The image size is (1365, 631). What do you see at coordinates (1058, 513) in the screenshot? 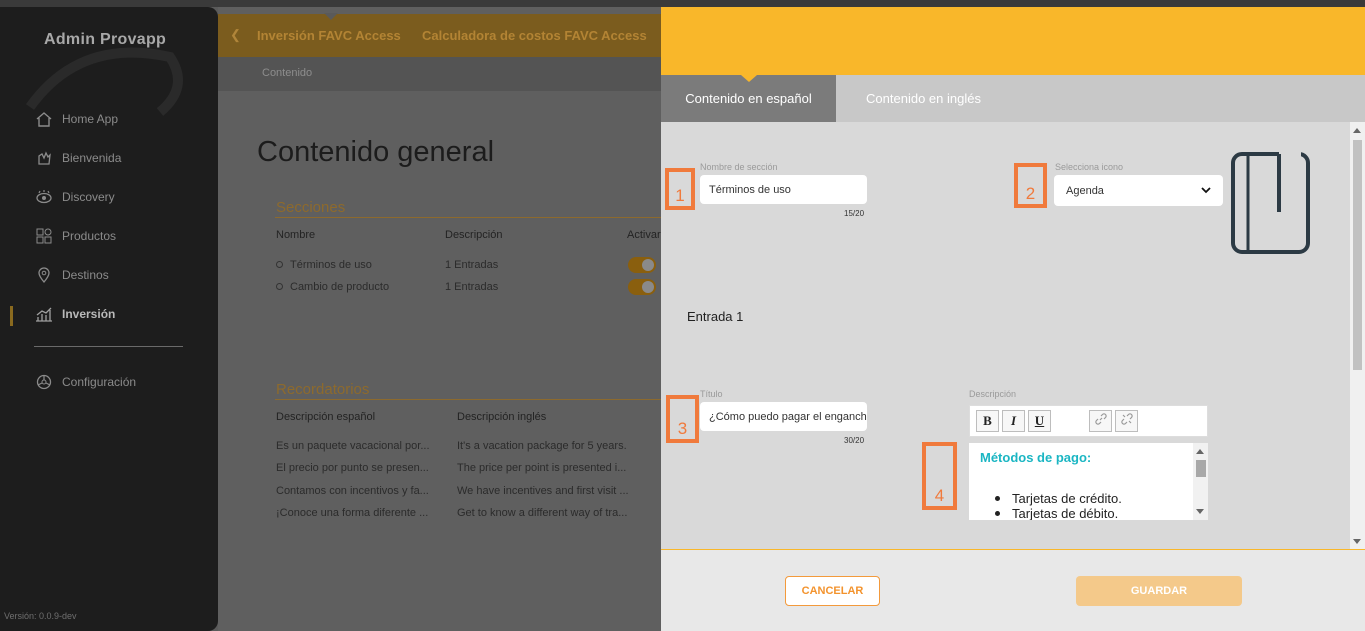
I see `list-item: Tarjetas de débito.` at bounding box center [1058, 513].